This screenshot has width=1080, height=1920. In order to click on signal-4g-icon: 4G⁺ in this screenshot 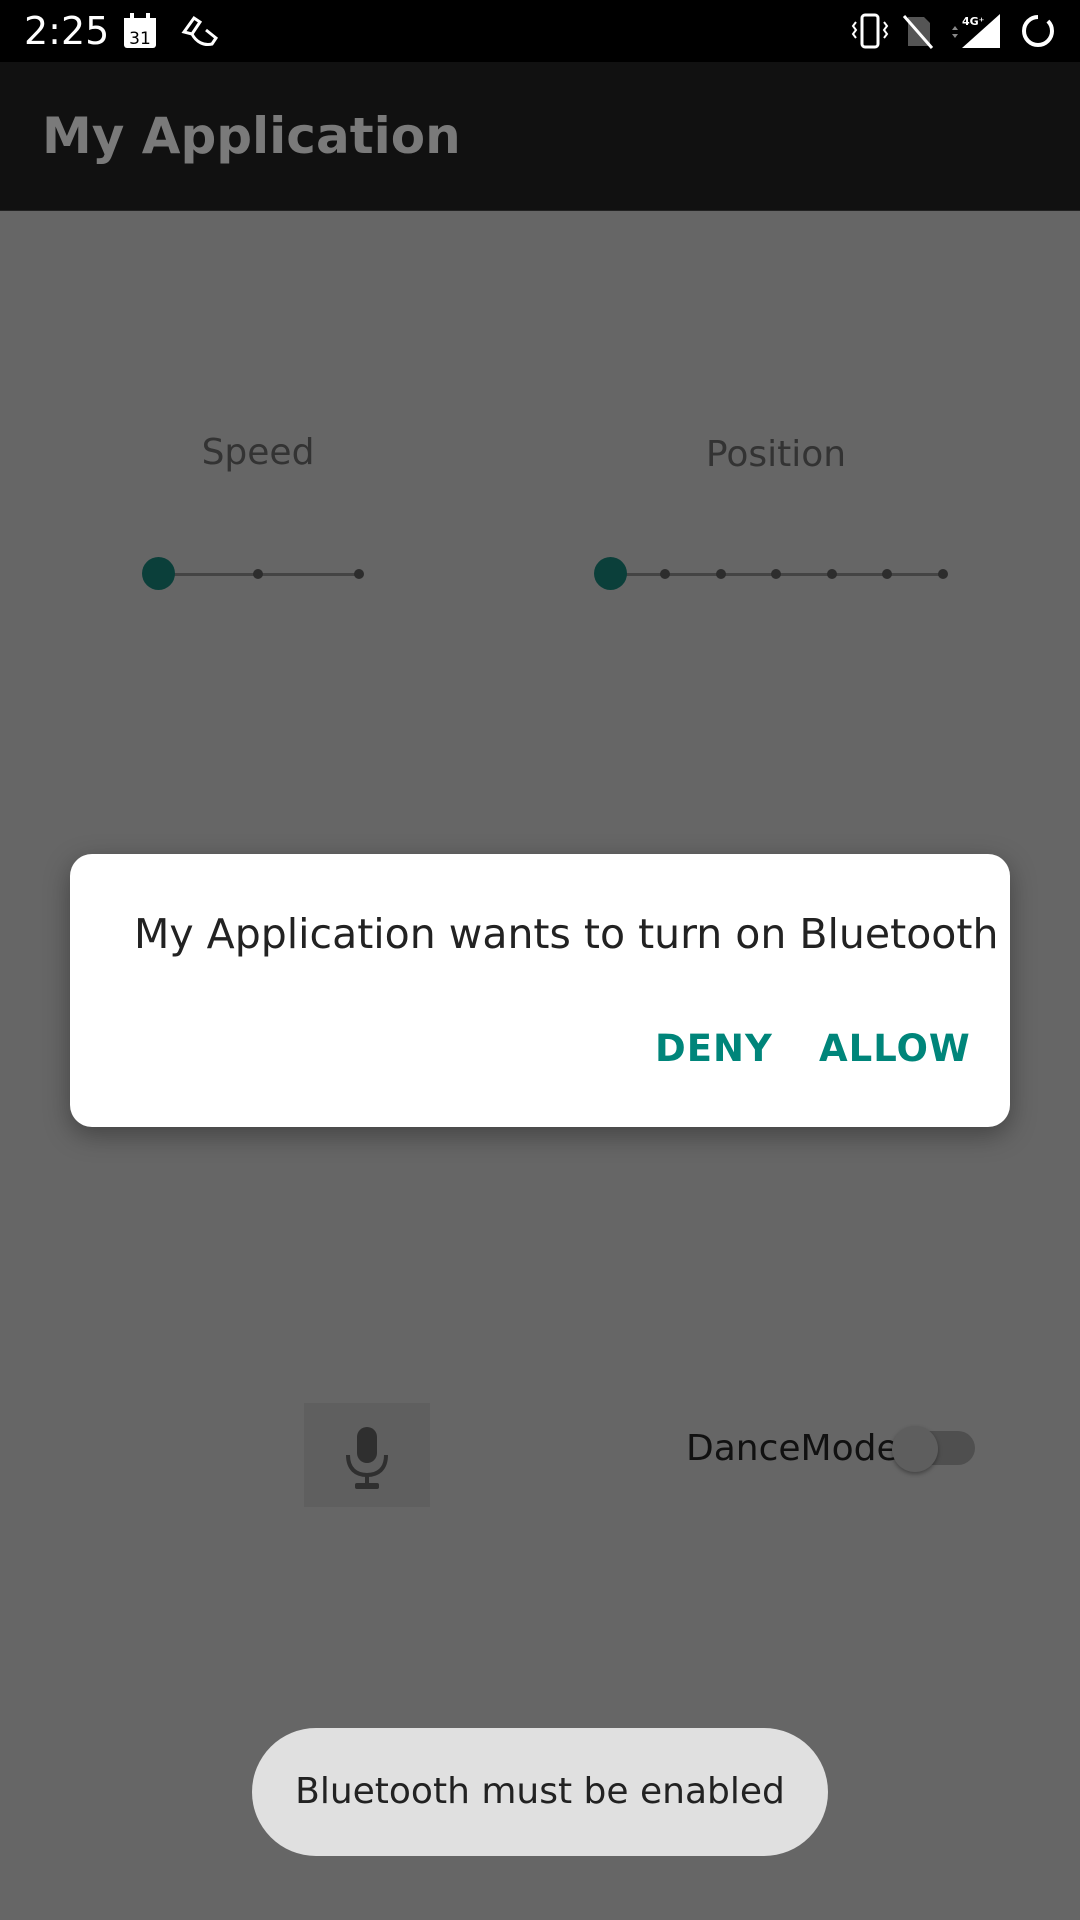, I will do `click(976, 31)`.